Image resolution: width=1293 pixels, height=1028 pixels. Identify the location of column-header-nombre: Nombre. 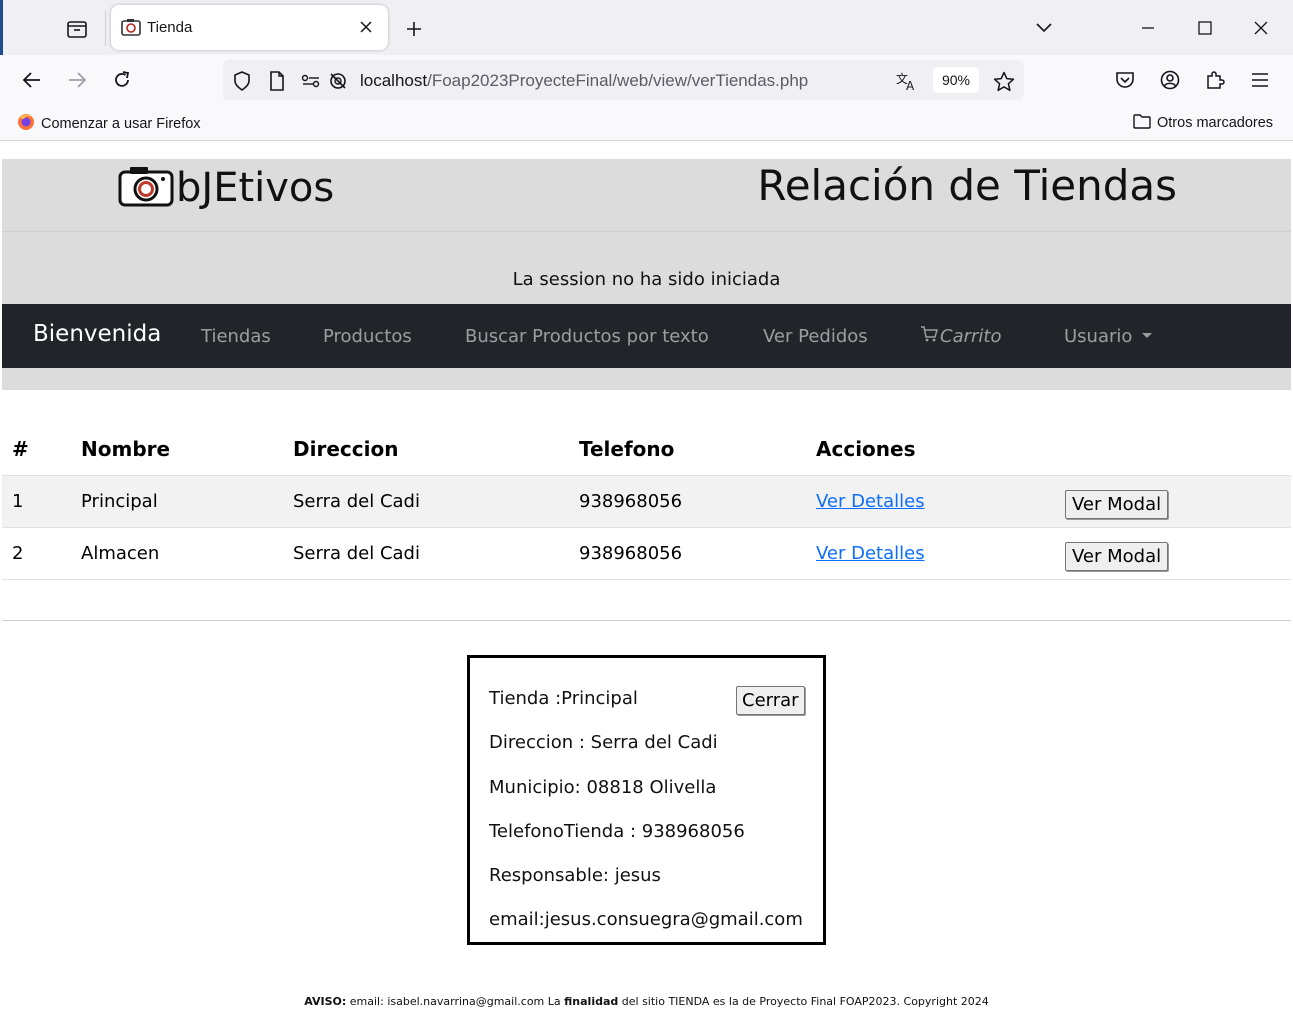
(126, 448).